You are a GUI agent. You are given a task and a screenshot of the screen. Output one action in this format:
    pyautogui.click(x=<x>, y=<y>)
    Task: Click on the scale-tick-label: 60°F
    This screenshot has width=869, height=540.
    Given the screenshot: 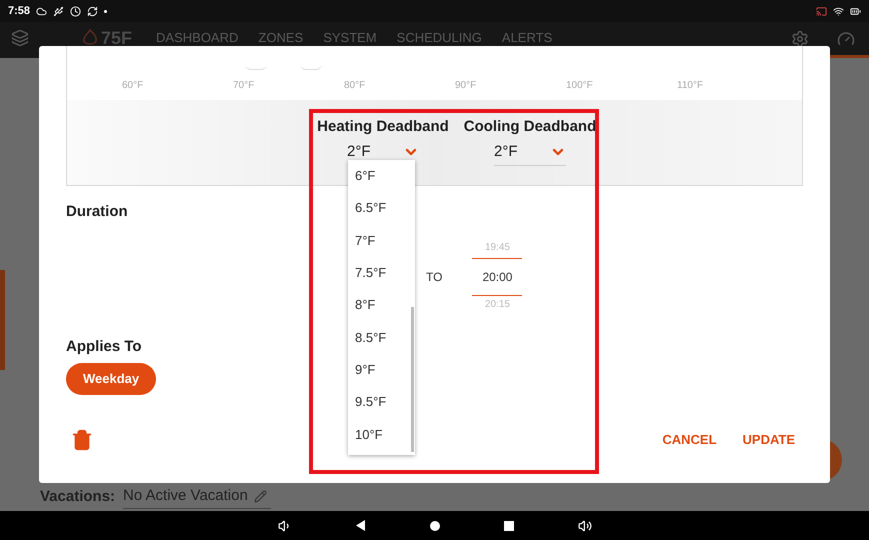 What is the action you would take?
    pyautogui.click(x=133, y=85)
    